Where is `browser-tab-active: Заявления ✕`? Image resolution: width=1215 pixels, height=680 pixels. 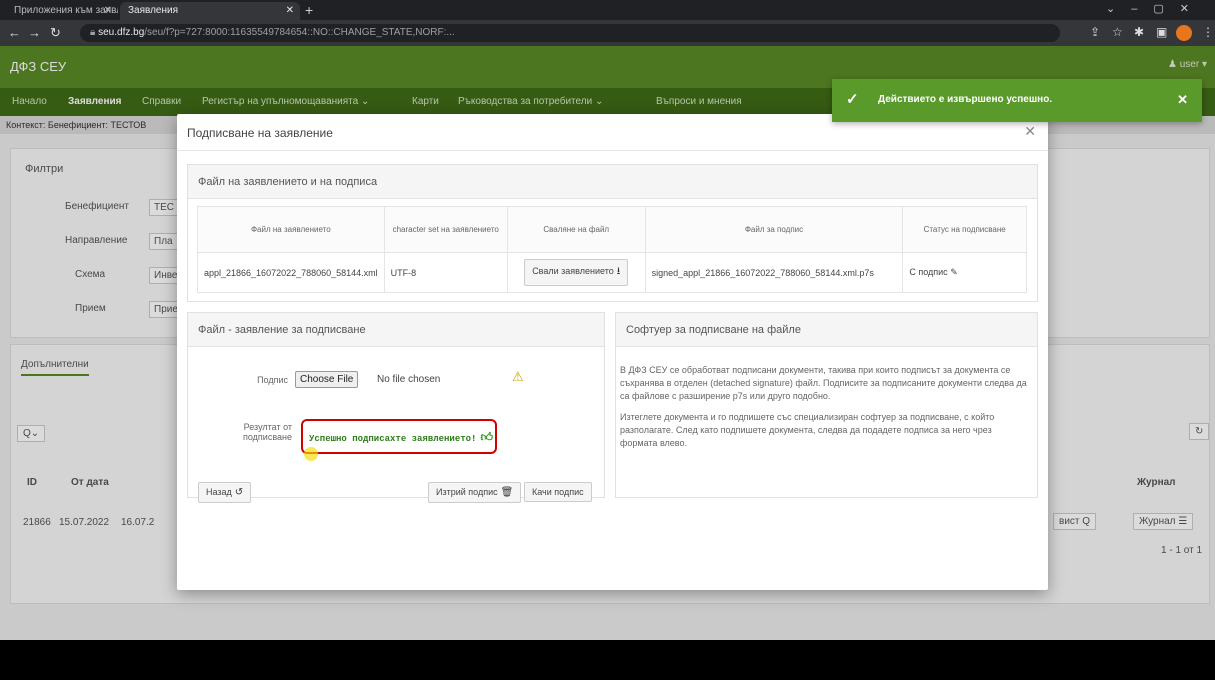
browser-tab-active: Заявления ✕ is located at coordinates (210, 11).